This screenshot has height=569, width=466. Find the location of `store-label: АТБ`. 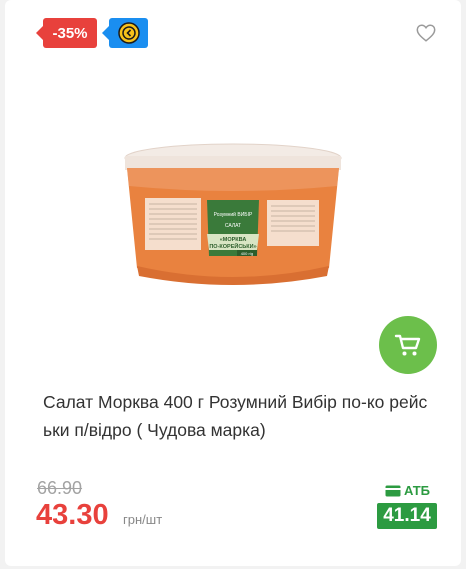

store-label: АТБ is located at coordinates (407, 490).